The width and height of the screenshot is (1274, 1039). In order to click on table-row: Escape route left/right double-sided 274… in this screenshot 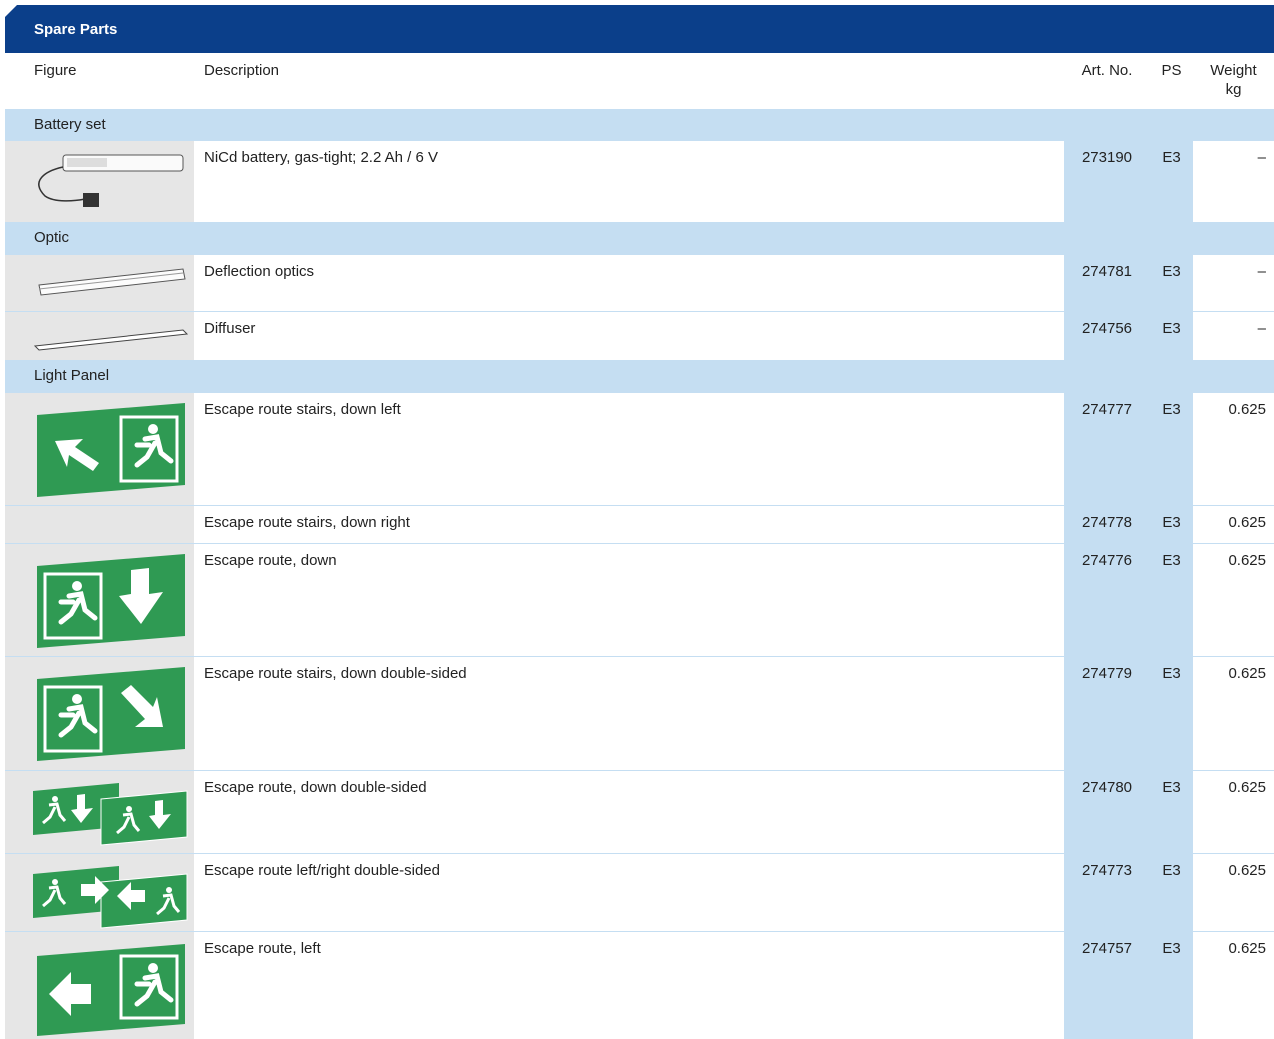, I will do `click(639, 892)`.